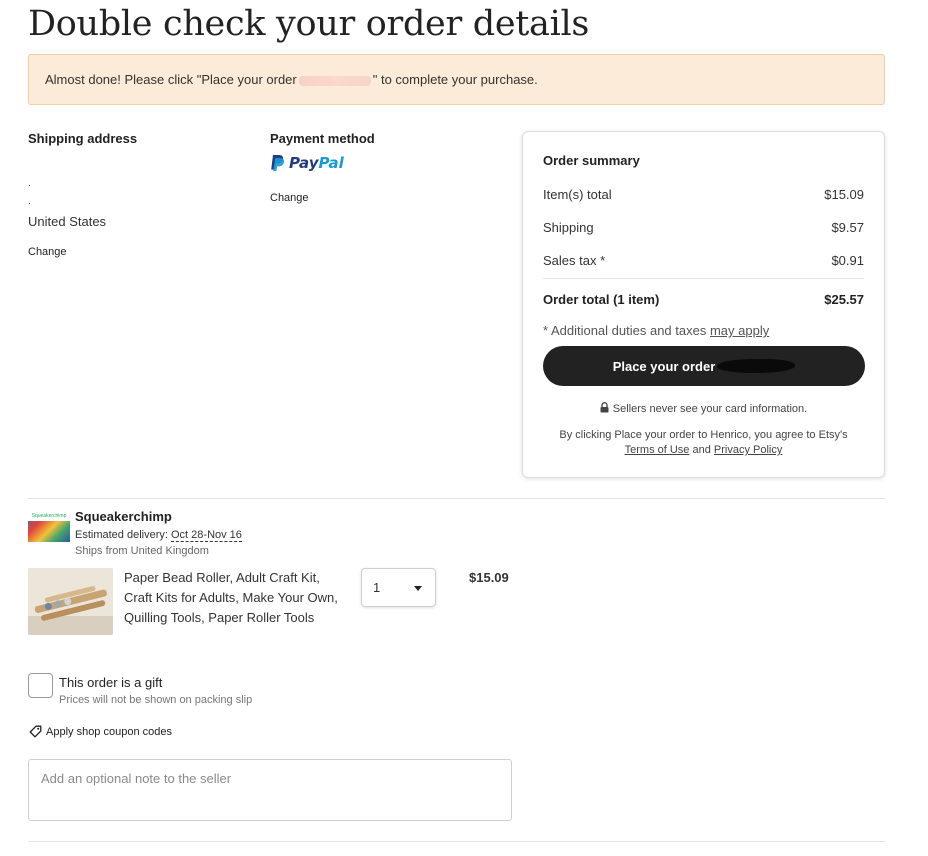  What do you see at coordinates (278, 163) in the screenshot?
I see `paypal-icon` at bounding box center [278, 163].